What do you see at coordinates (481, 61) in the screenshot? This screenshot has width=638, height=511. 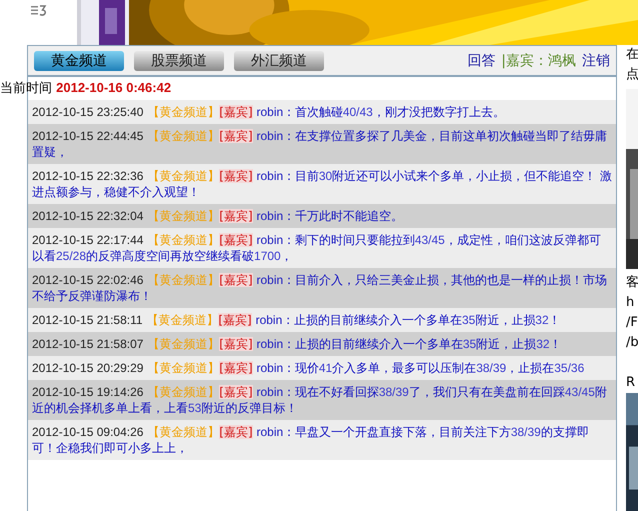 I see `answer-link: 回答` at bounding box center [481, 61].